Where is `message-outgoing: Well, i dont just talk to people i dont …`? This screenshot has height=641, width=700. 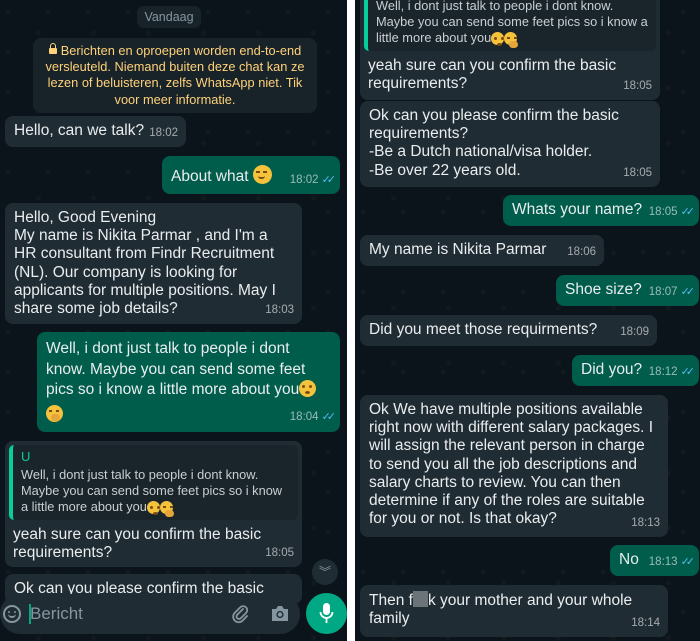 message-outgoing: Well, i dont just talk to people i dont … is located at coordinates (188, 382).